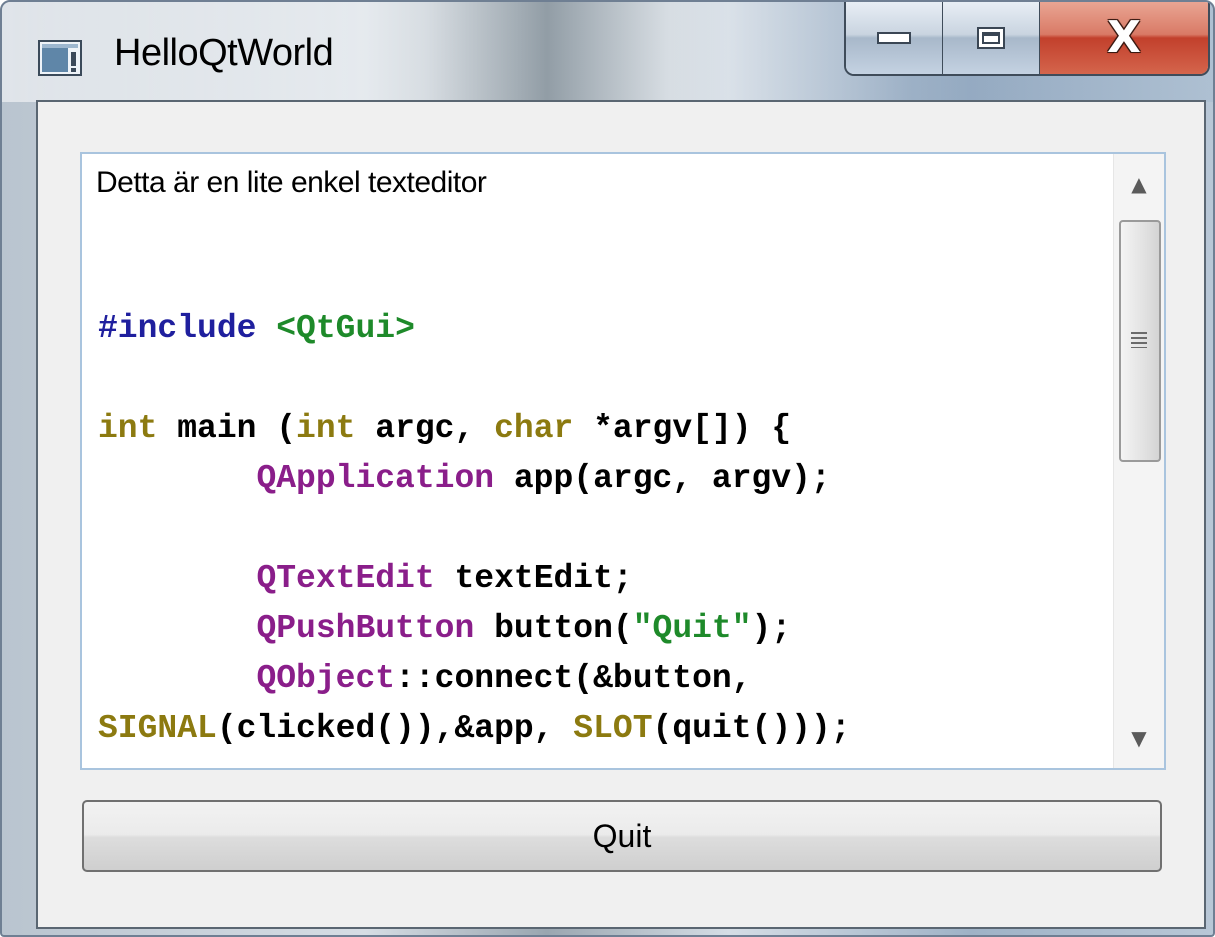  I want to click on caption-buttons: X, so click(1027, 39).